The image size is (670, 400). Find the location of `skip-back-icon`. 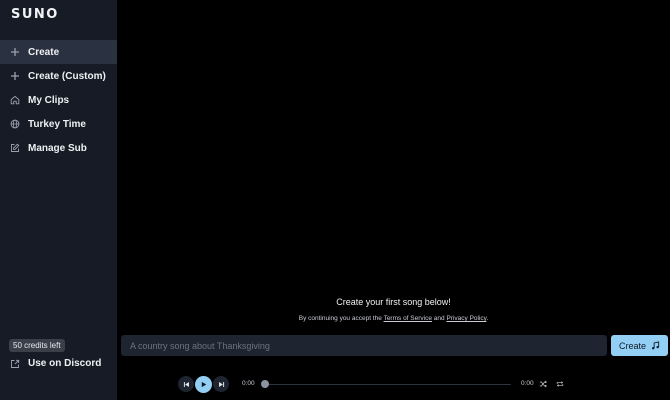

skip-back-icon is located at coordinates (186, 384).